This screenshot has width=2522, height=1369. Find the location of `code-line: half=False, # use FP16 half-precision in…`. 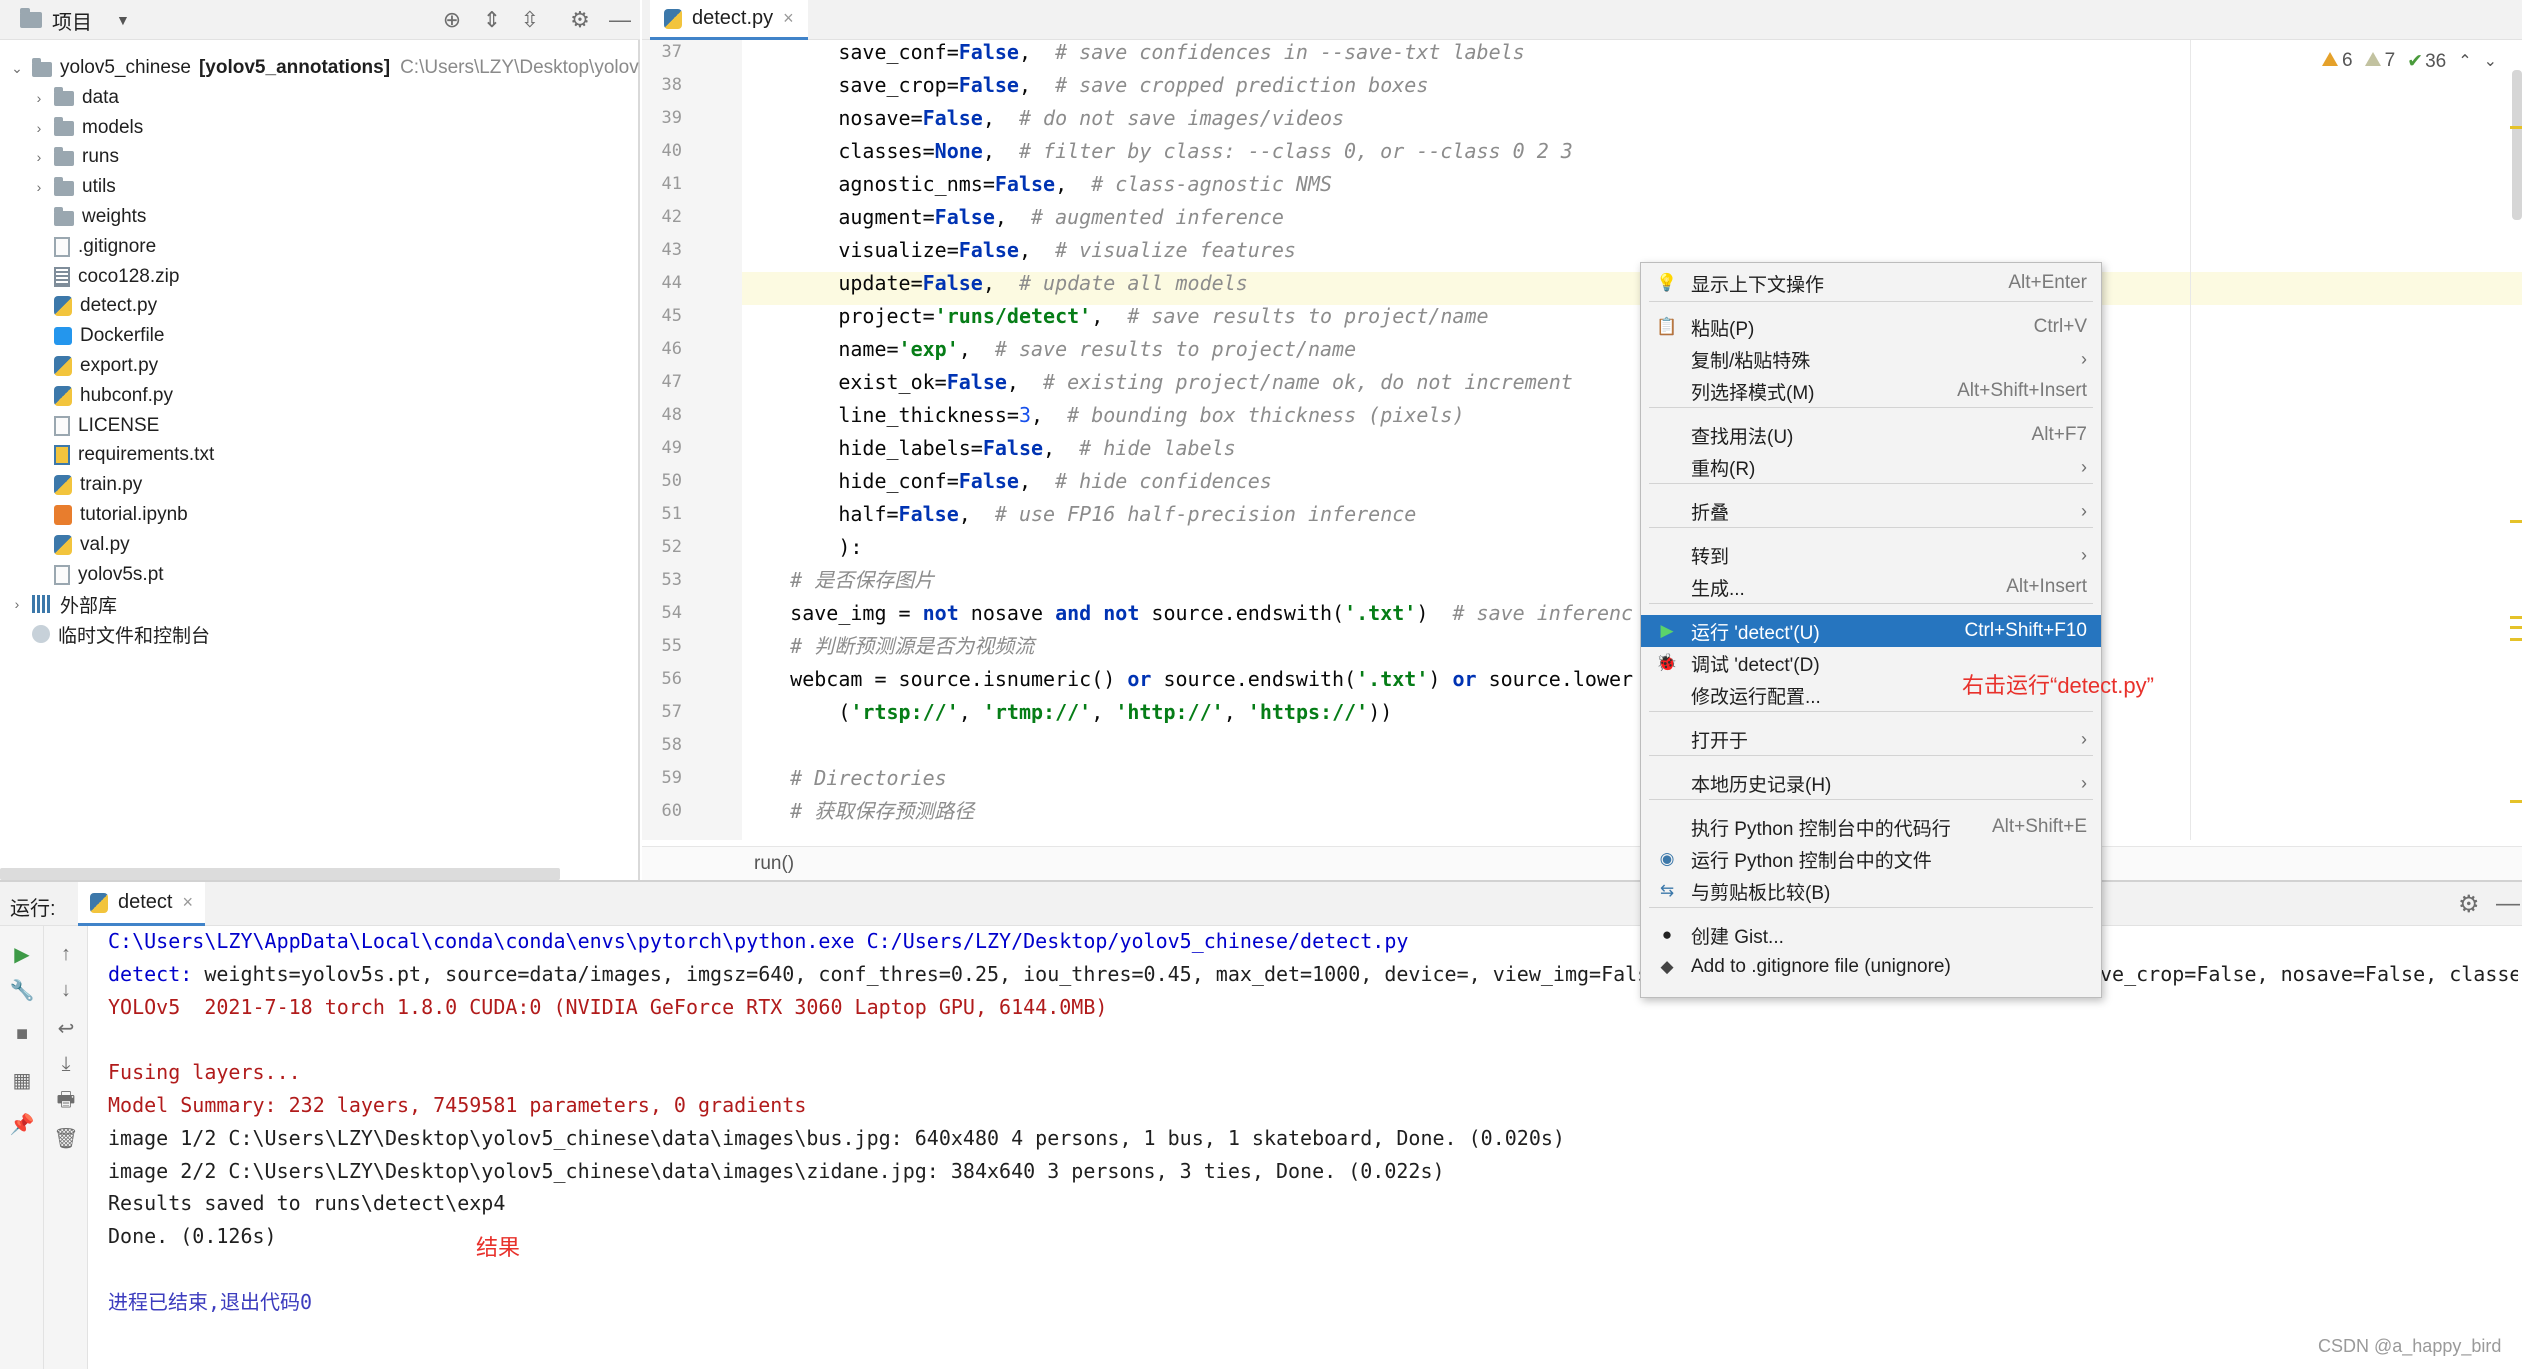

code-line: half=False, # use FP16 half-precision in… is located at coordinates (1079, 514).